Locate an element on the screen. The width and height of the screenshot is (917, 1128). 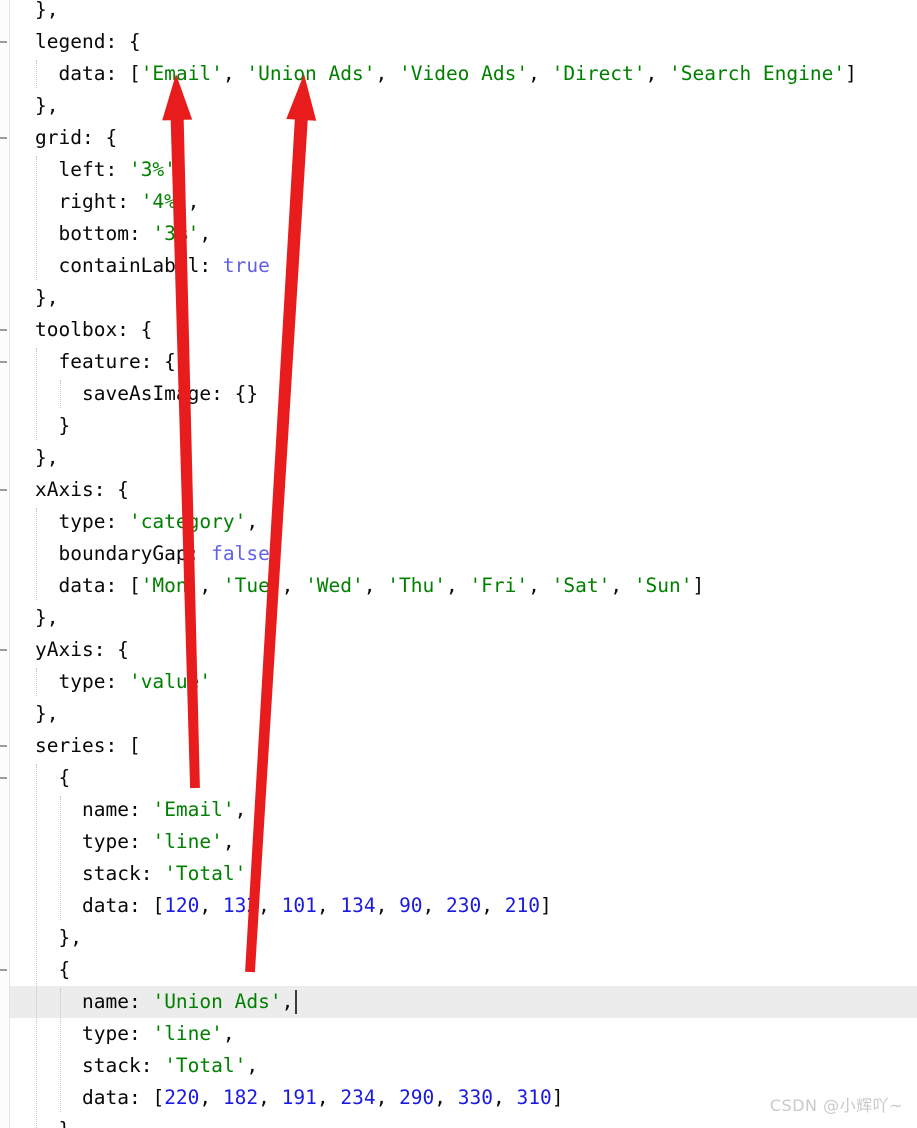
code-line-text: yAxis: { is located at coordinates (82, 650).